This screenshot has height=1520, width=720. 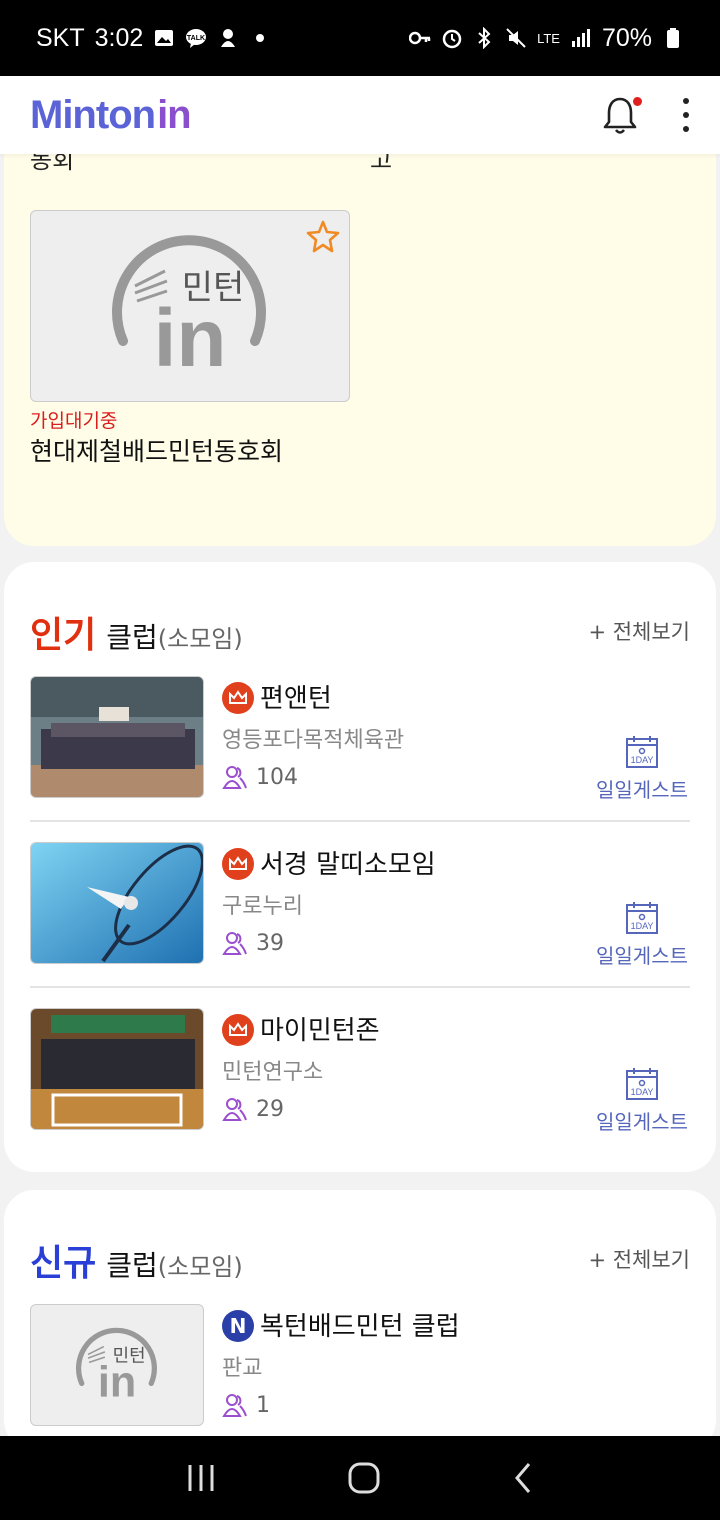 What do you see at coordinates (273, 1072) in the screenshot?
I see `club-location: 민턴연구소` at bounding box center [273, 1072].